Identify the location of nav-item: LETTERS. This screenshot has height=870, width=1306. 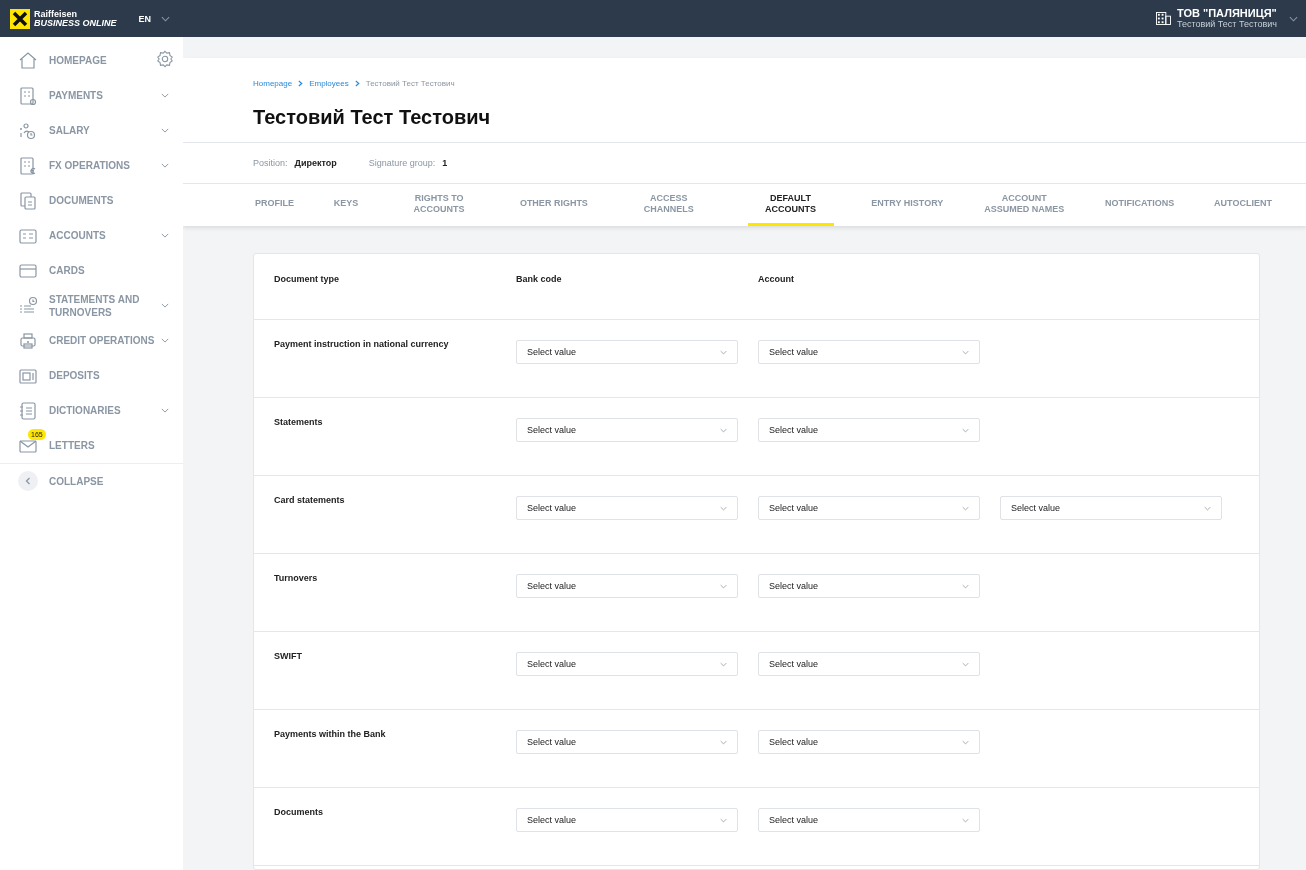
(109, 445).